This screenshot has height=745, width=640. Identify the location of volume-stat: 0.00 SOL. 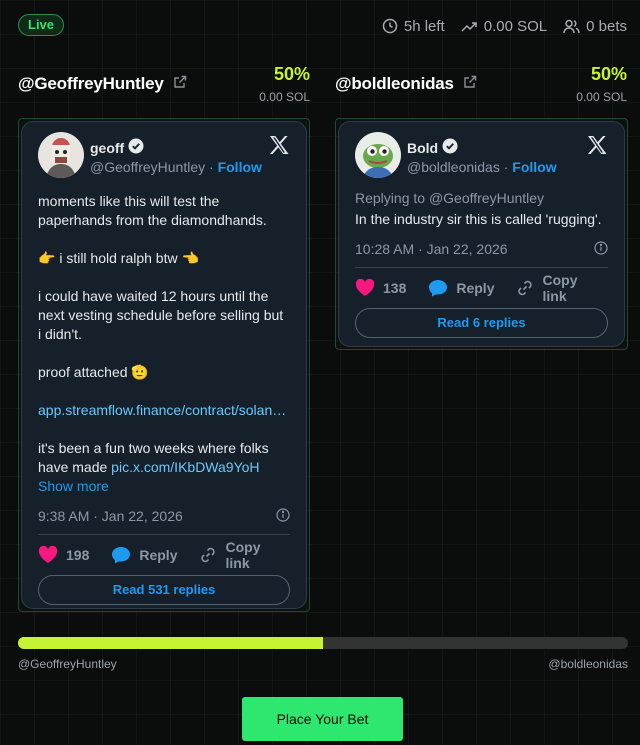
(504, 26).